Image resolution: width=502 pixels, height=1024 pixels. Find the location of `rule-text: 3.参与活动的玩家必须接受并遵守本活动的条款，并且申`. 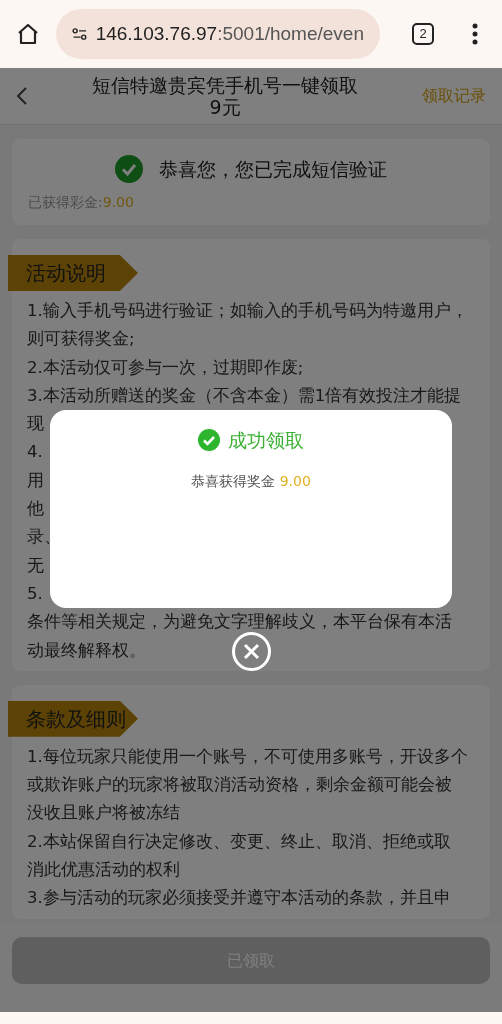

rule-text: 3.参与活动的玩家必须接受并遵守本活动的条款，并且申 is located at coordinates (239, 898).